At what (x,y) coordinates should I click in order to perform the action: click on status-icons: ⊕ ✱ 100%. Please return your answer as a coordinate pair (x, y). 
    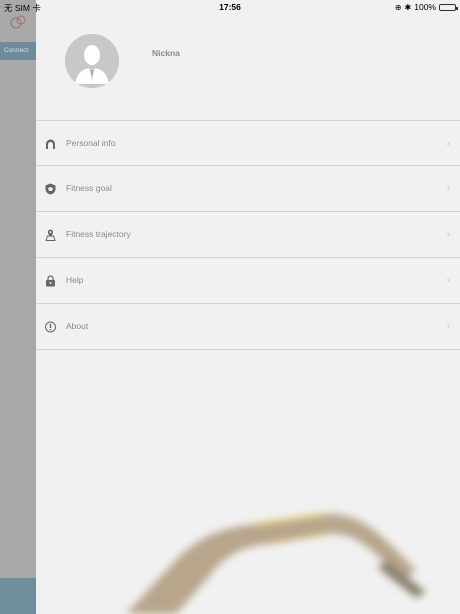
    Looking at the image, I should click on (426, 7).